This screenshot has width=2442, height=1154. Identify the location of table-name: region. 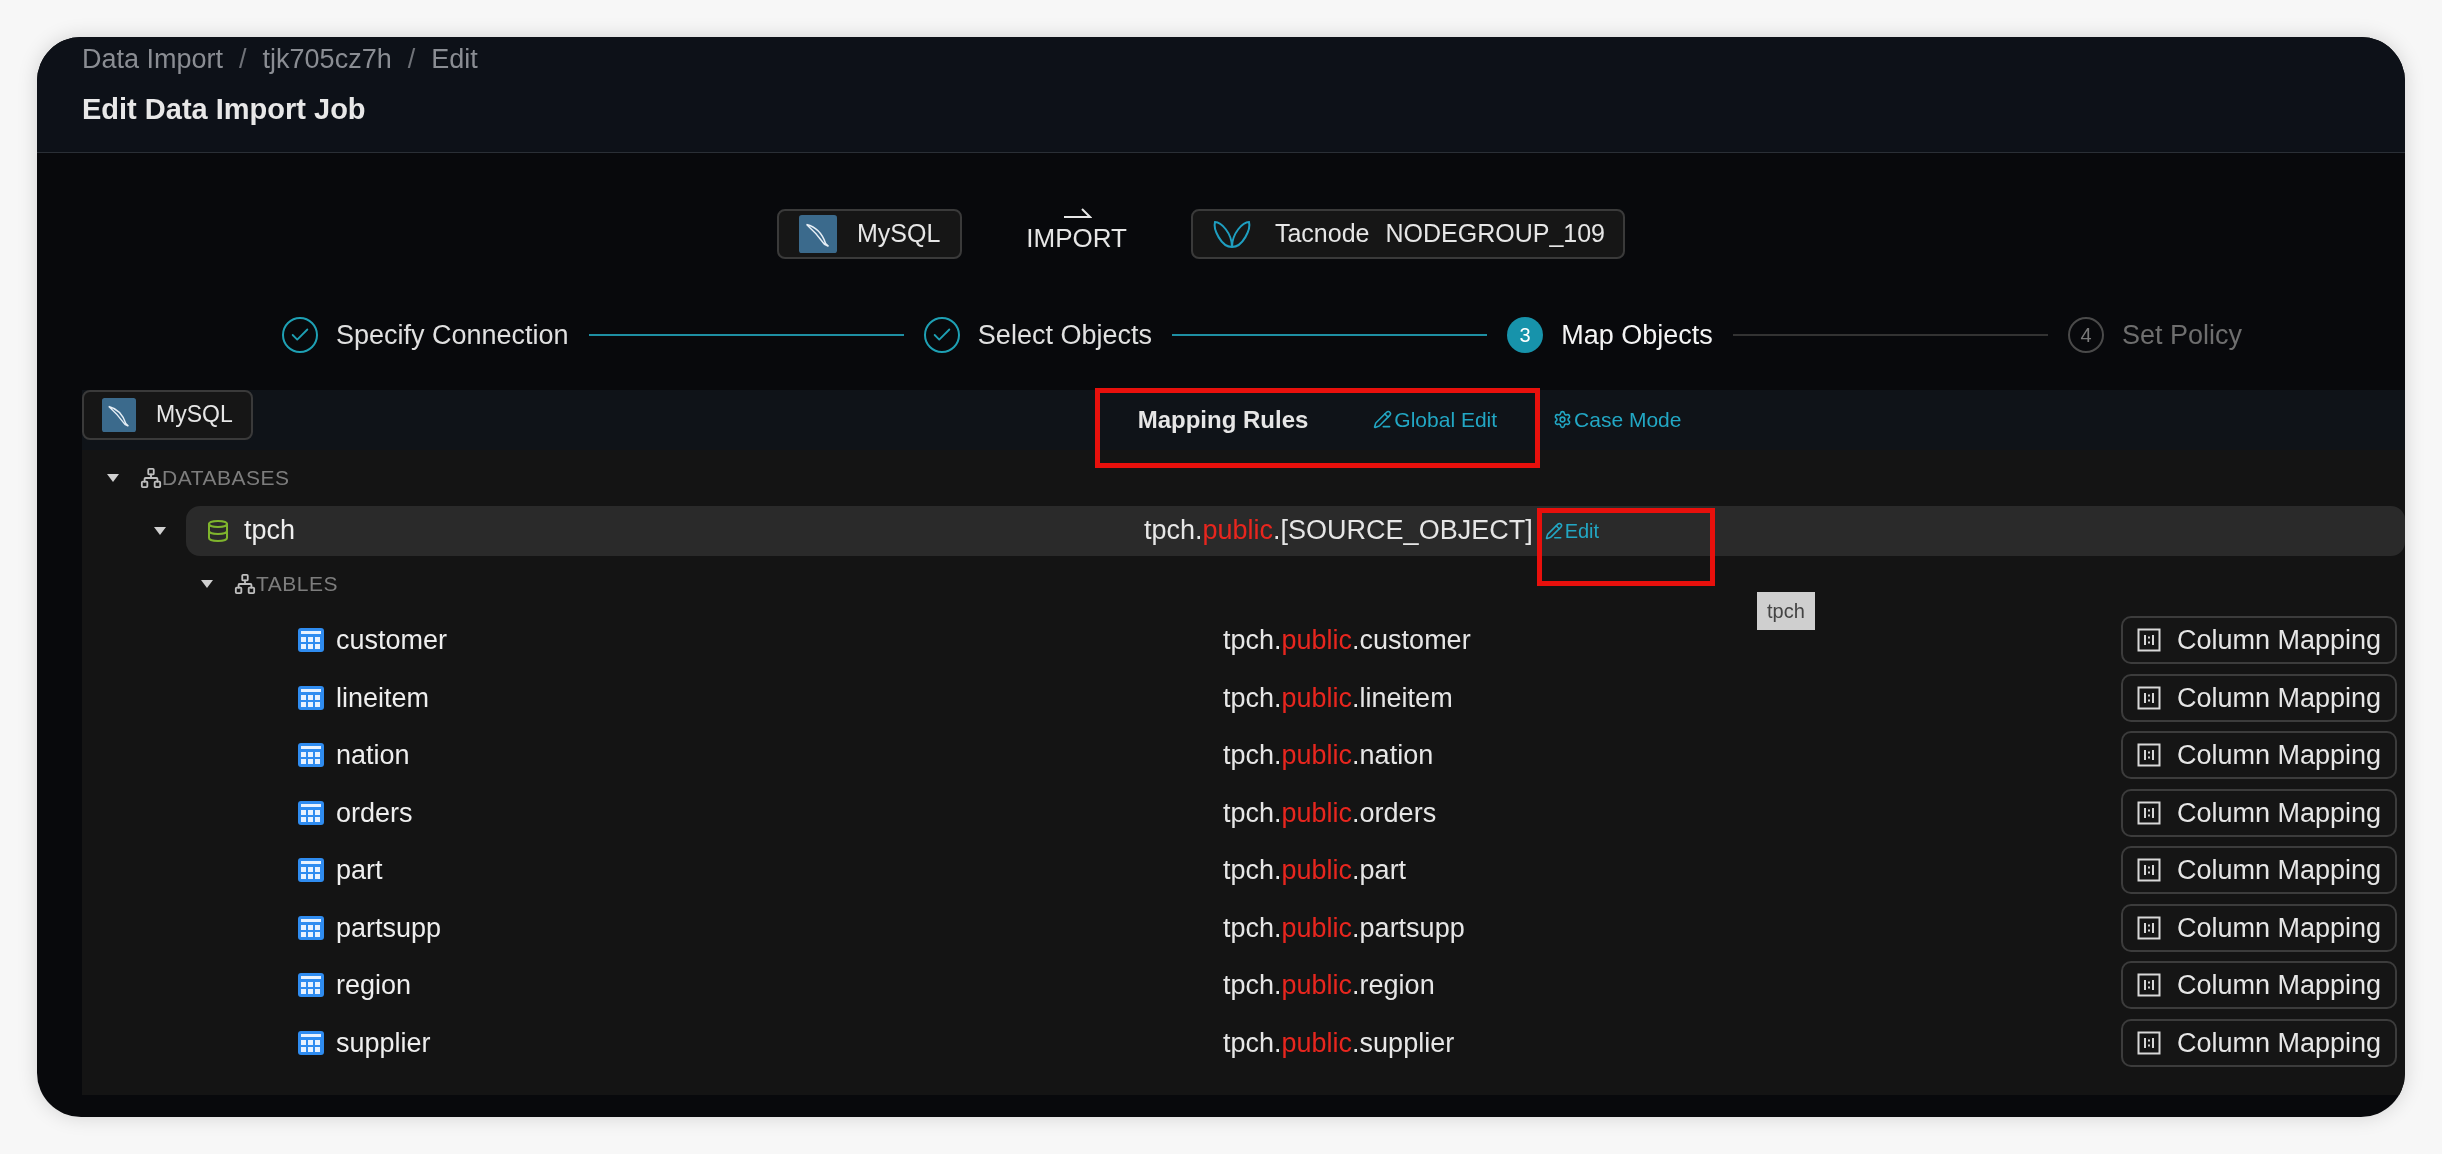
(374, 985).